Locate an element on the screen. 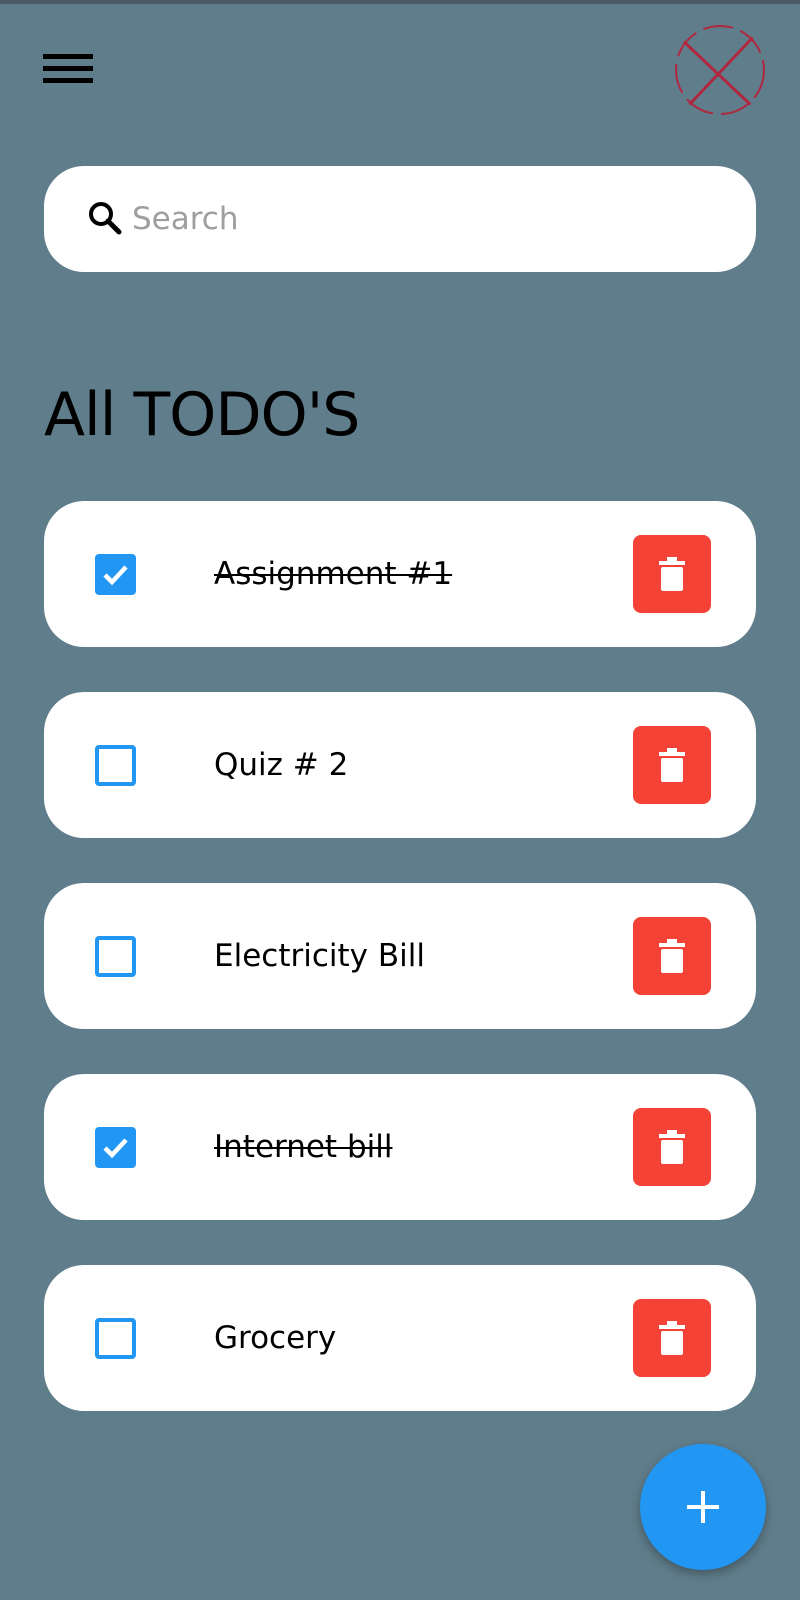 The width and height of the screenshot is (800, 1600). broken-image-icon is located at coordinates (720, 70).